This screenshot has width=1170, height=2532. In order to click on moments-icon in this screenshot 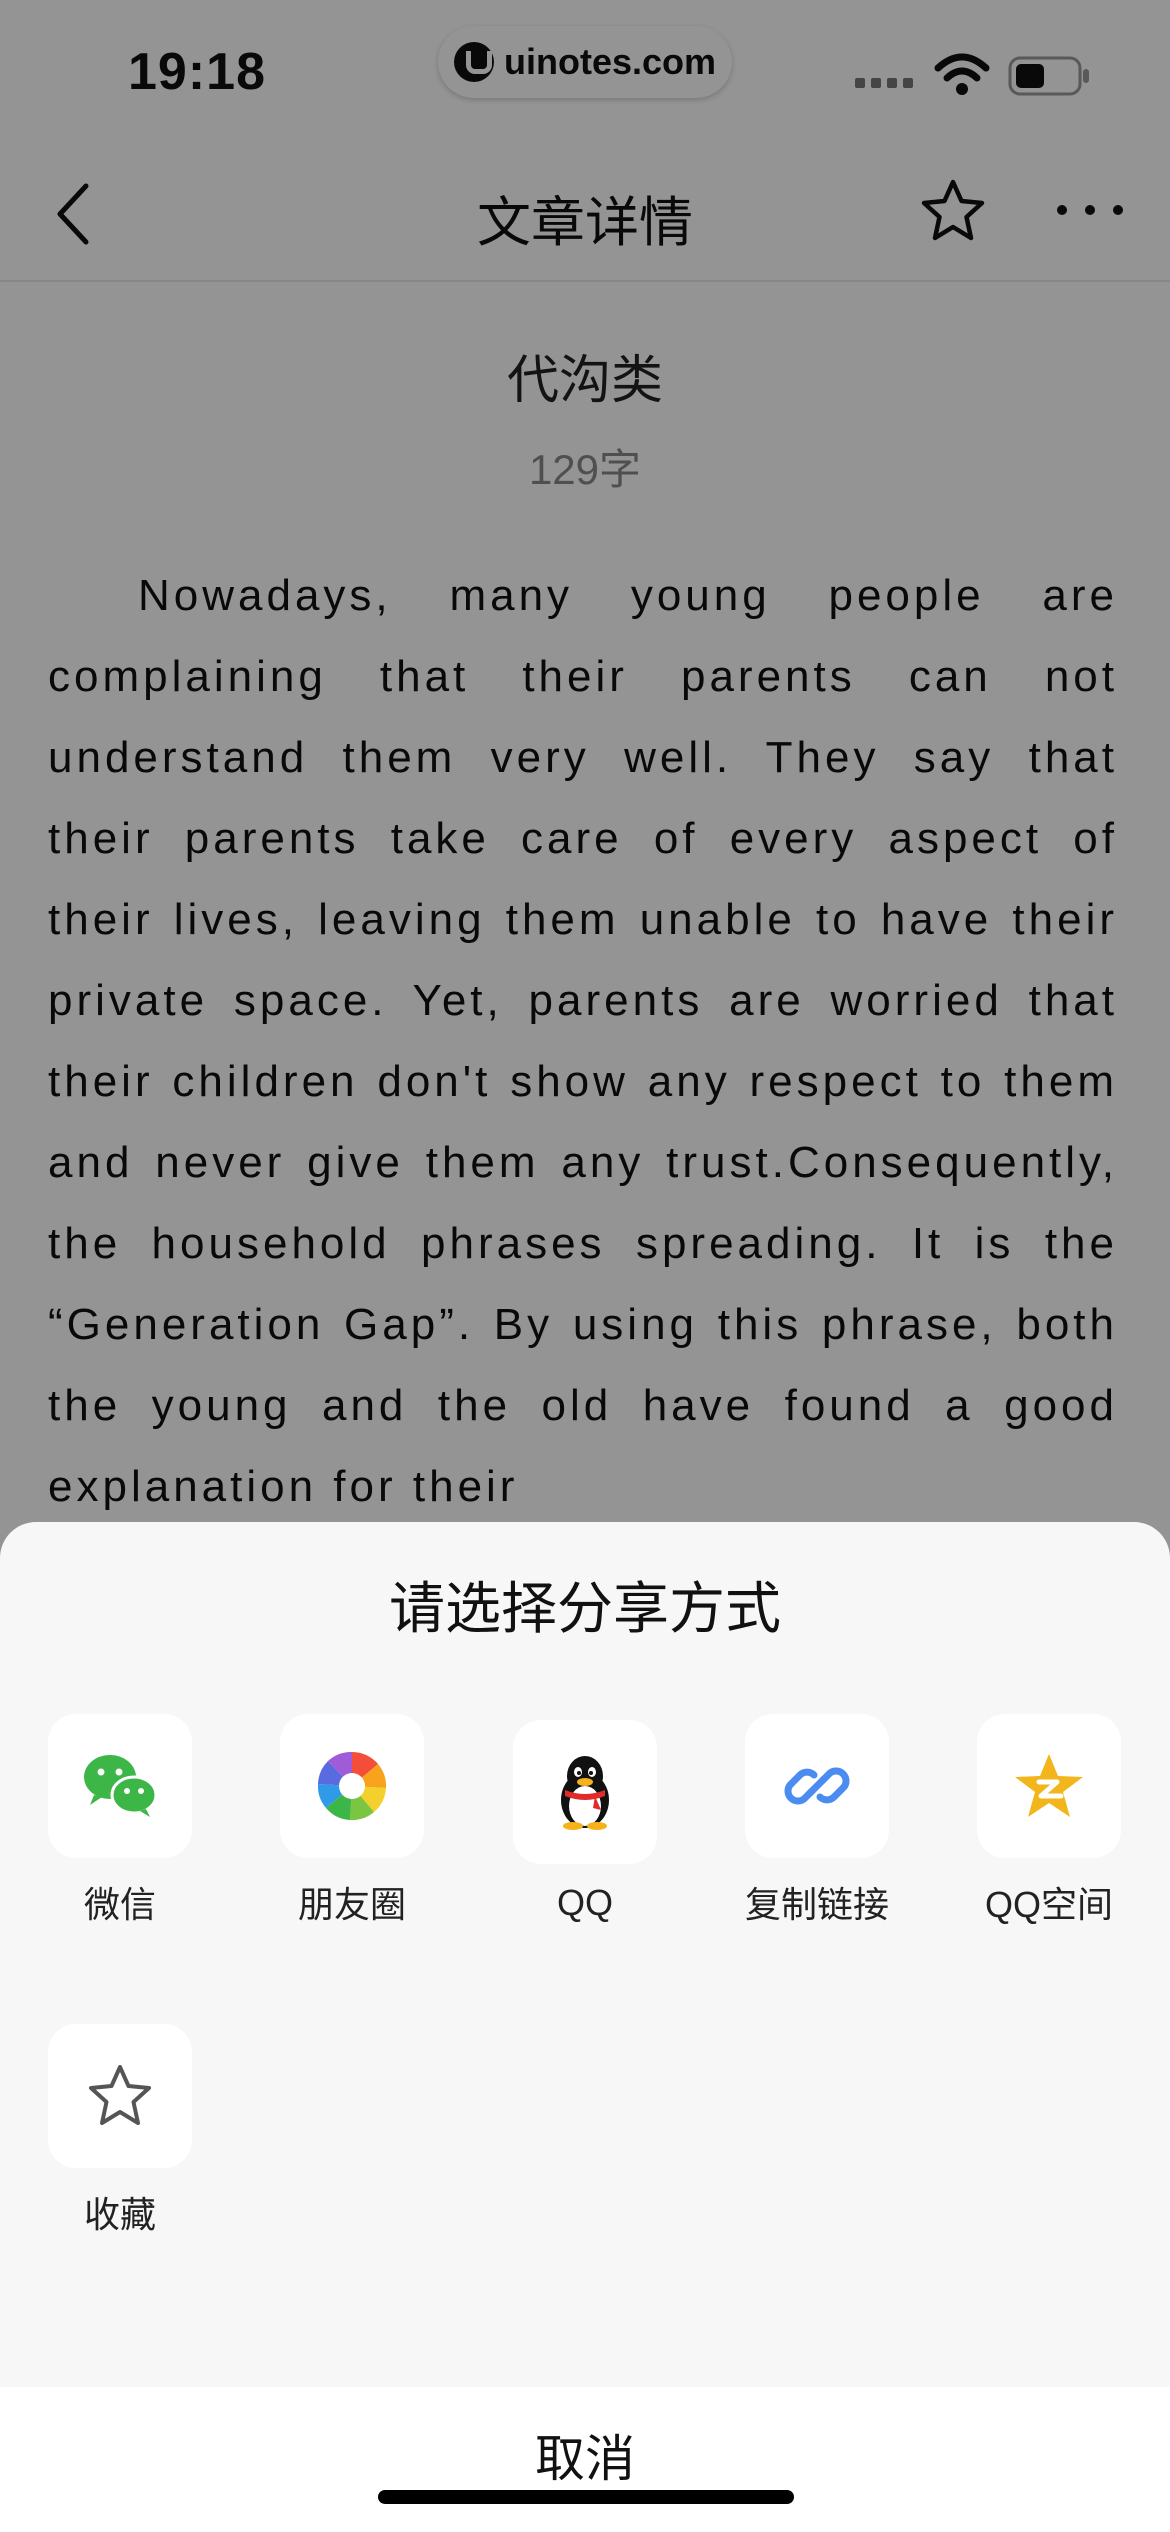, I will do `click(352, 1786)`.